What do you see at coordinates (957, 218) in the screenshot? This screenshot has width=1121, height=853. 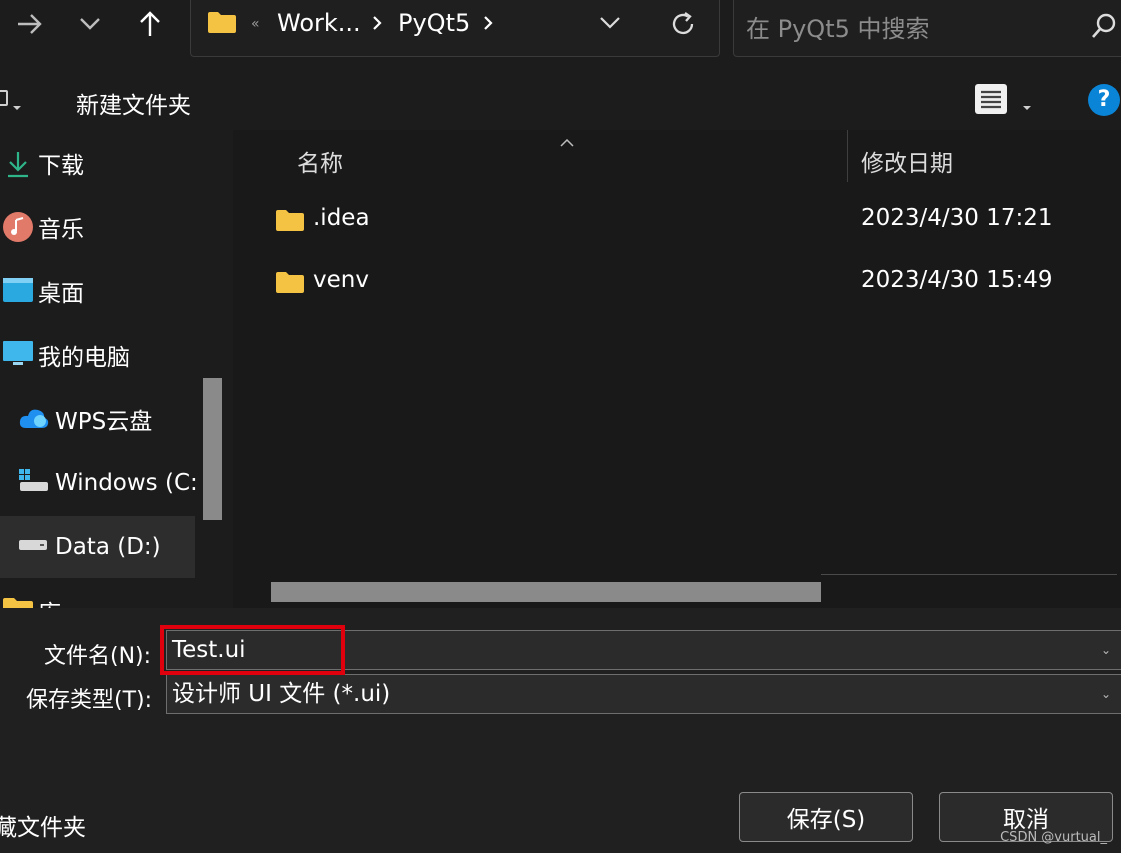 I see `file-date: 2023/4/30 17:21` at bounding box center [957, 218].